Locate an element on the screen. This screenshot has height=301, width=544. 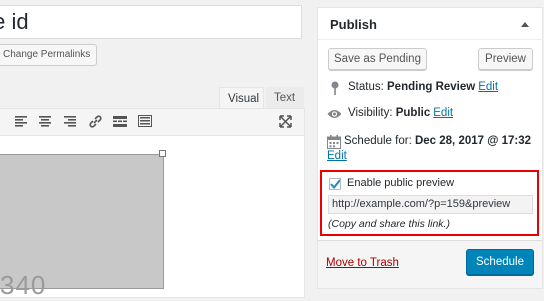
public-preview-url-field: http://example.com/?p=159&preview is located at coordinates (430, 204).